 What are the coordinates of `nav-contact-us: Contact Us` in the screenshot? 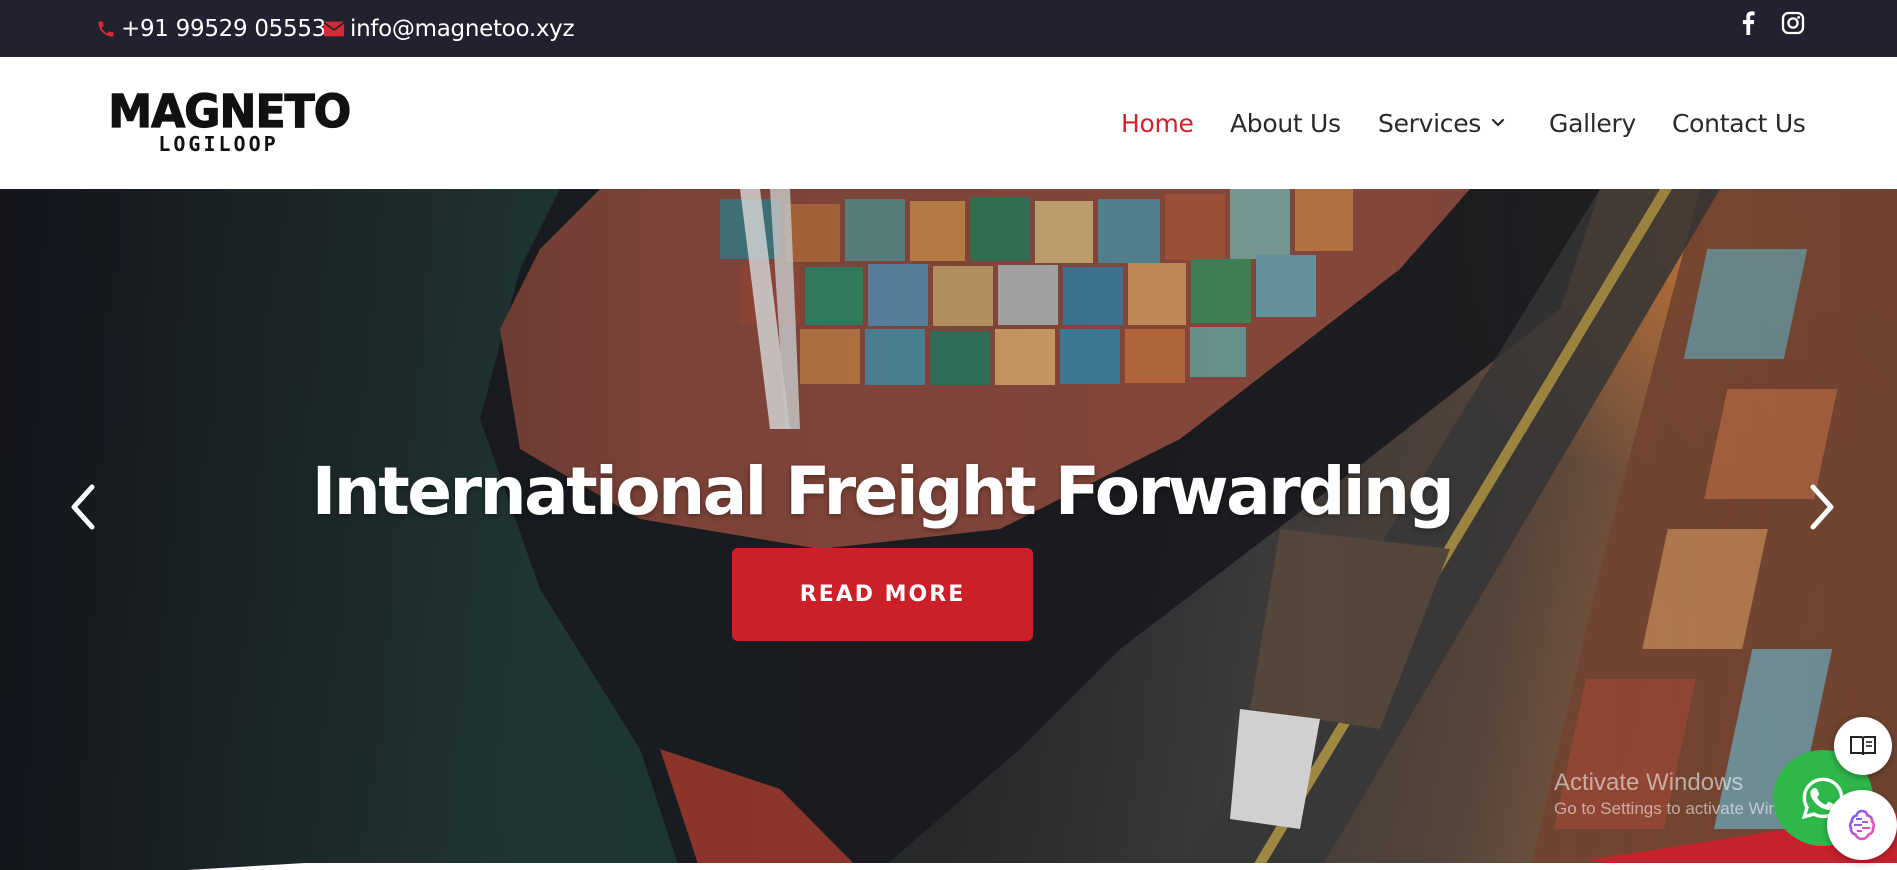 It's located at (1739, 123).